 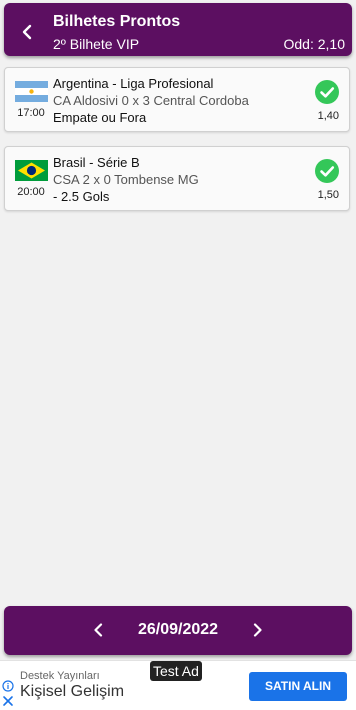 What do you see at coordinates (314, 44) in the screenshot?
I see `total-odd: Odd: 2,10` at bounding box center [314, 44].